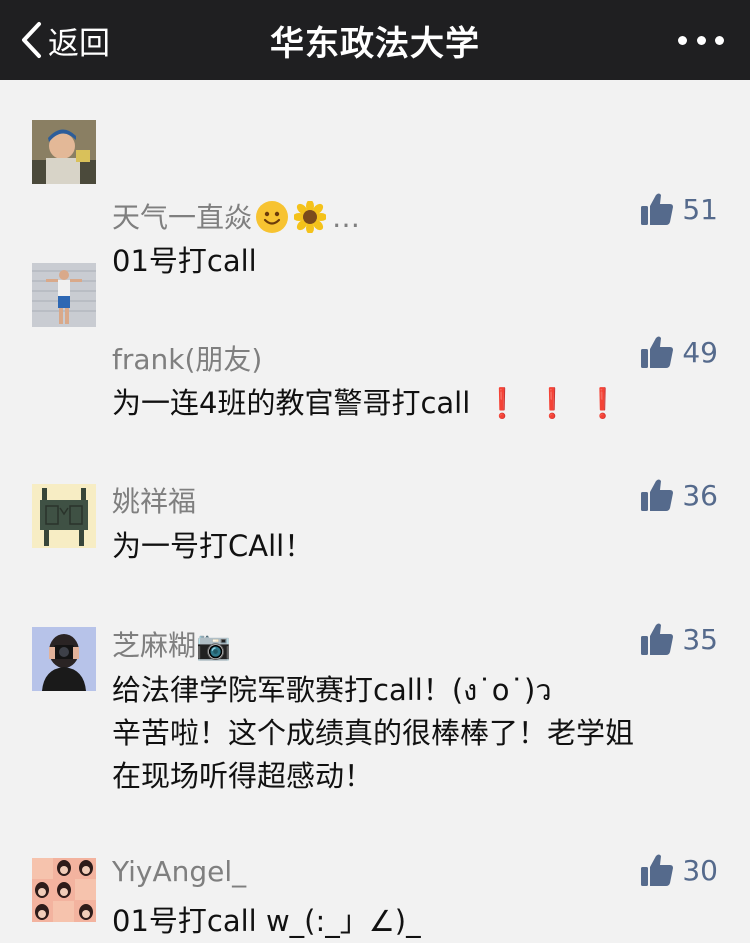 The width and height of the screenshot is (750, 943). I want to click on like-count: 36, so click(700, 495).